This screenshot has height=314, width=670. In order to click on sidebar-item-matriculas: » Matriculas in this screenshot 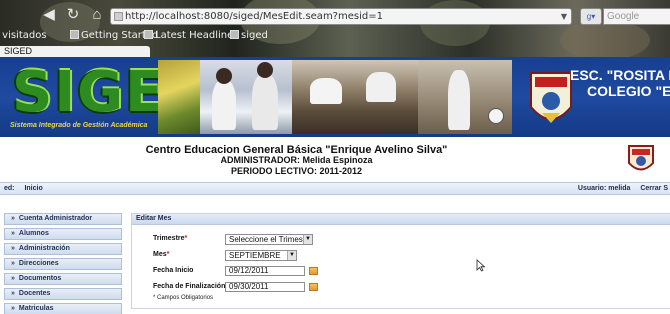, I will do `click(63, 308)`.